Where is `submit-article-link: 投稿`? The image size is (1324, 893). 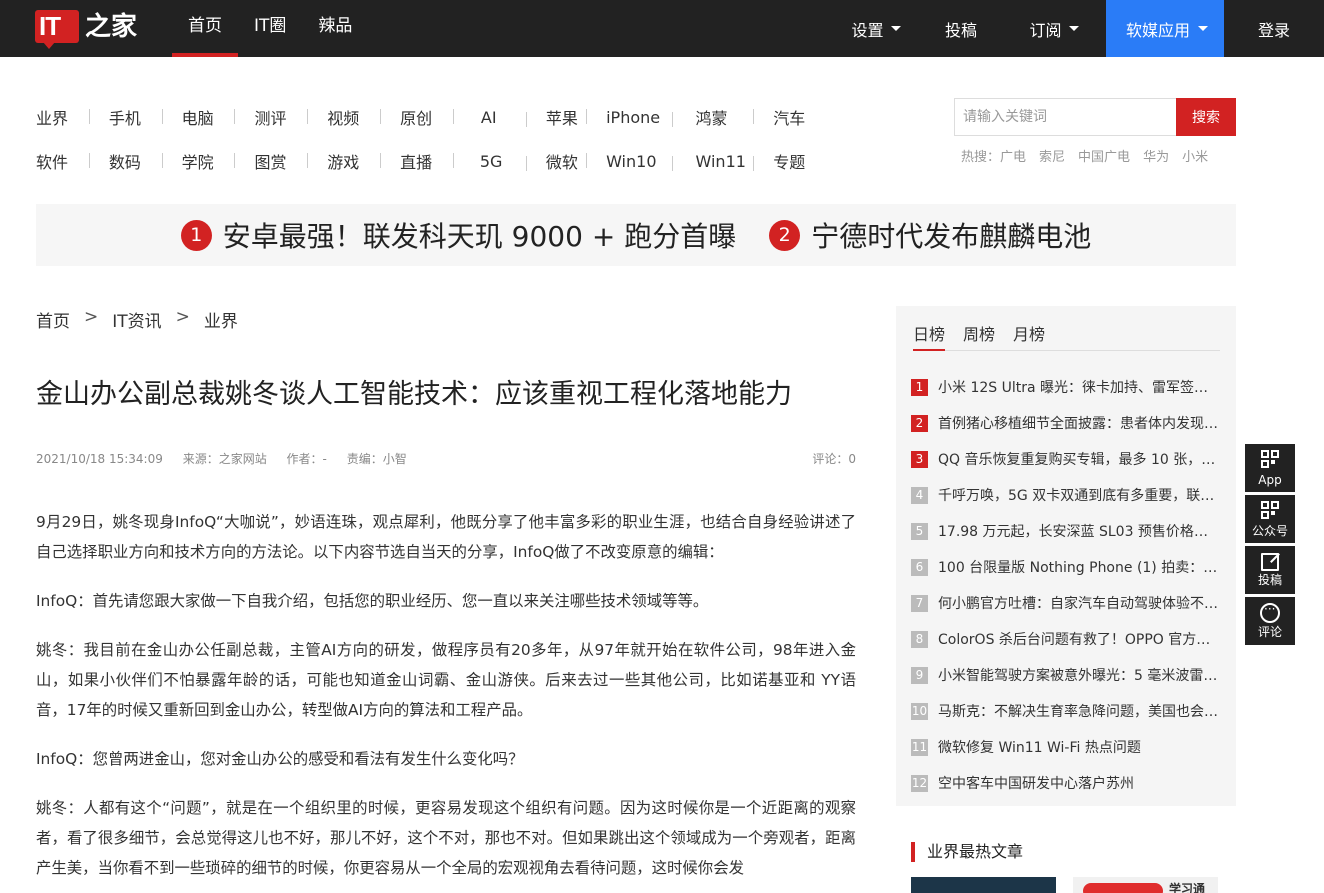
submit-article-link: 投稿 is located at coordinates (961, 28).